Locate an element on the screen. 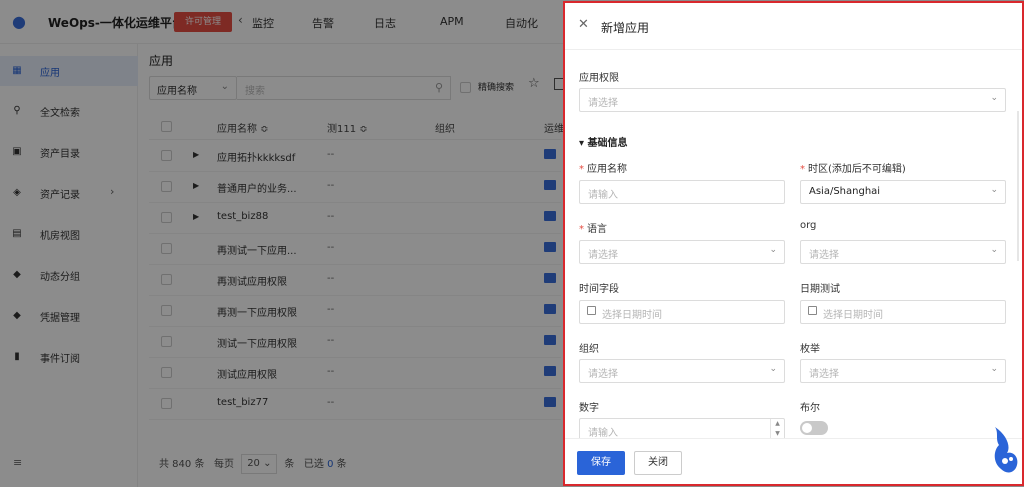 The width and height of the screenshot is (1024, 487). time-field-placeholder: 选择日期时间 is located at coordinates (632, 315).